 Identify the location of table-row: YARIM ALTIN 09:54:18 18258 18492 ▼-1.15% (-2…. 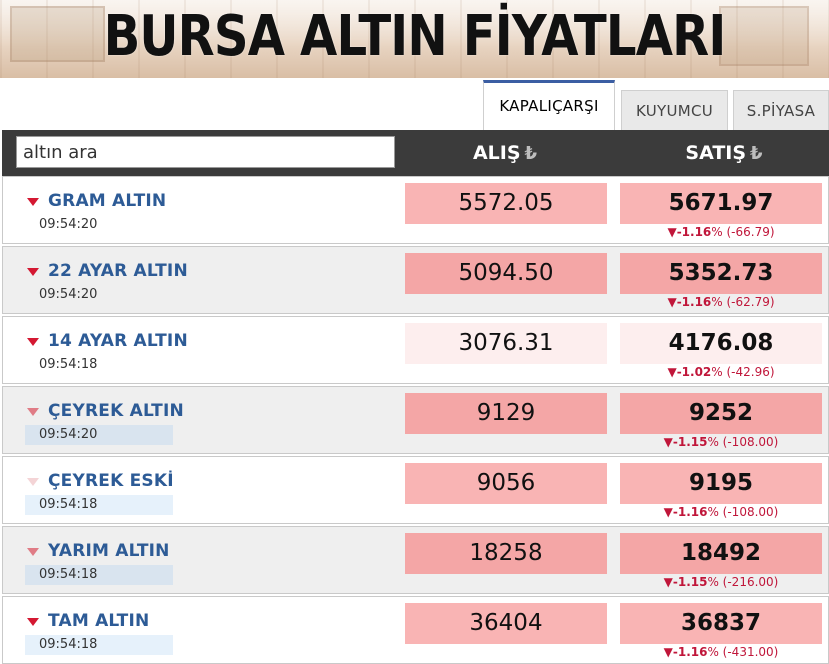
(415, 560).